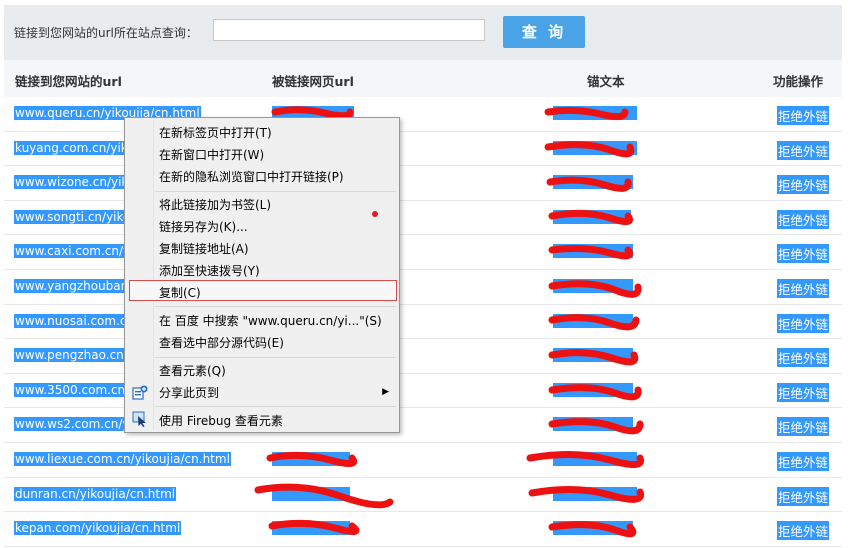 Image resolution: width=862 pixels, height=548 pixels. I want to click on linking-url-link: dunran.cn/yikoujia/cn.html, so click(95, 493).